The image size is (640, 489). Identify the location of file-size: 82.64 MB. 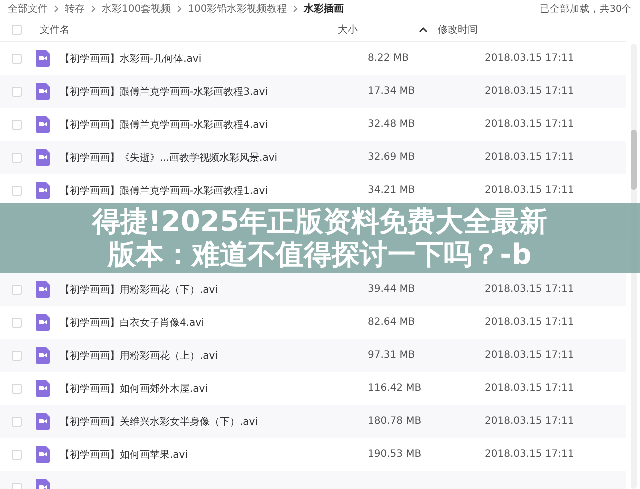
(392, 322).